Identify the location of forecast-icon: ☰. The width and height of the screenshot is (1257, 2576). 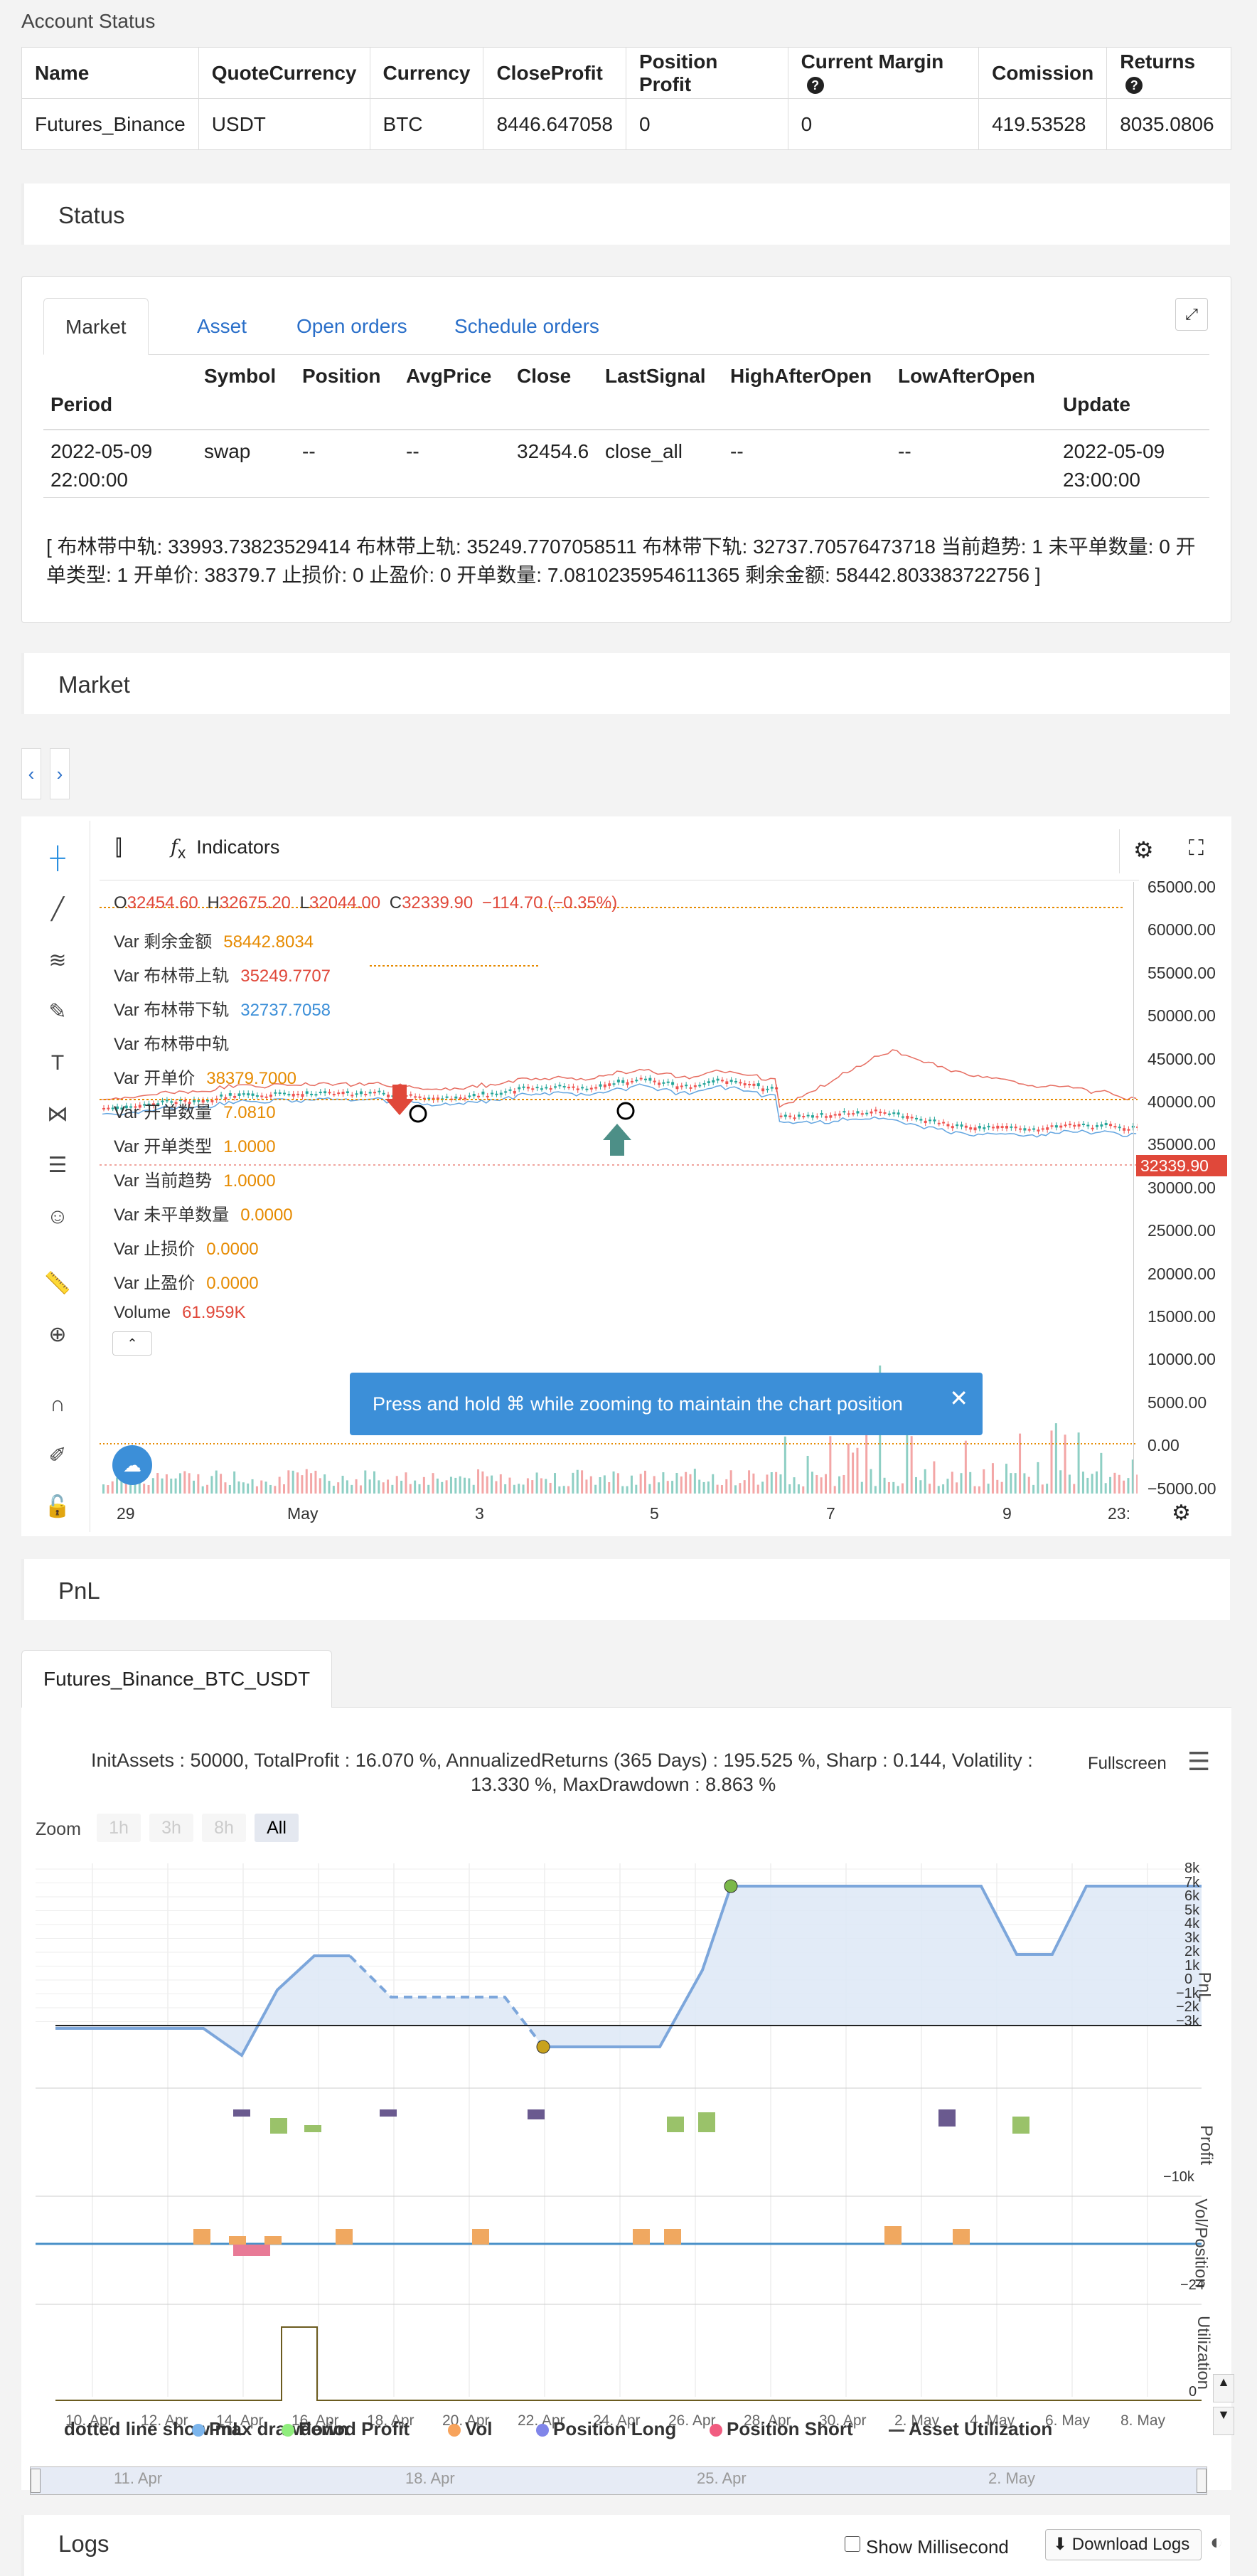
(57, 1165).